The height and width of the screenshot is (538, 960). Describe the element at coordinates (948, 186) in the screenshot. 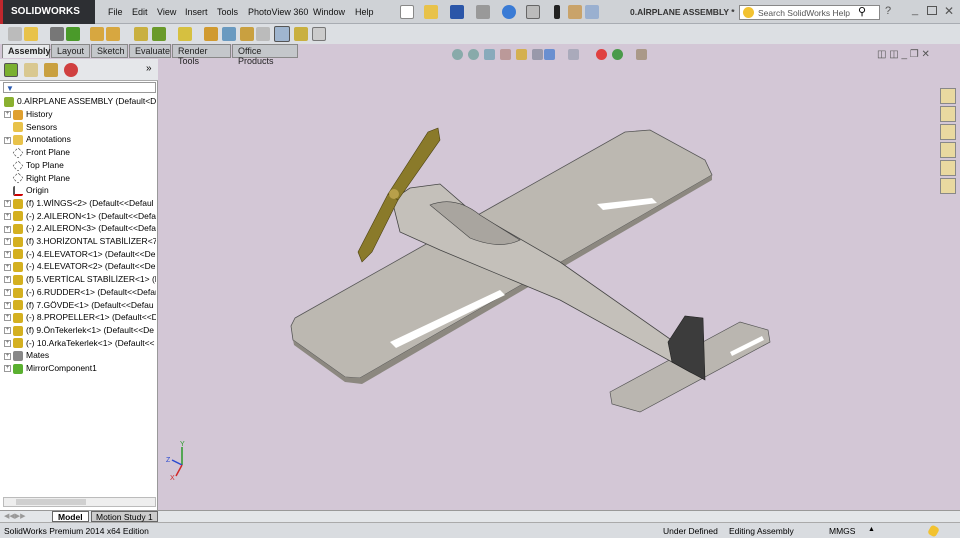

I see `custom-properties-icon` at that location.